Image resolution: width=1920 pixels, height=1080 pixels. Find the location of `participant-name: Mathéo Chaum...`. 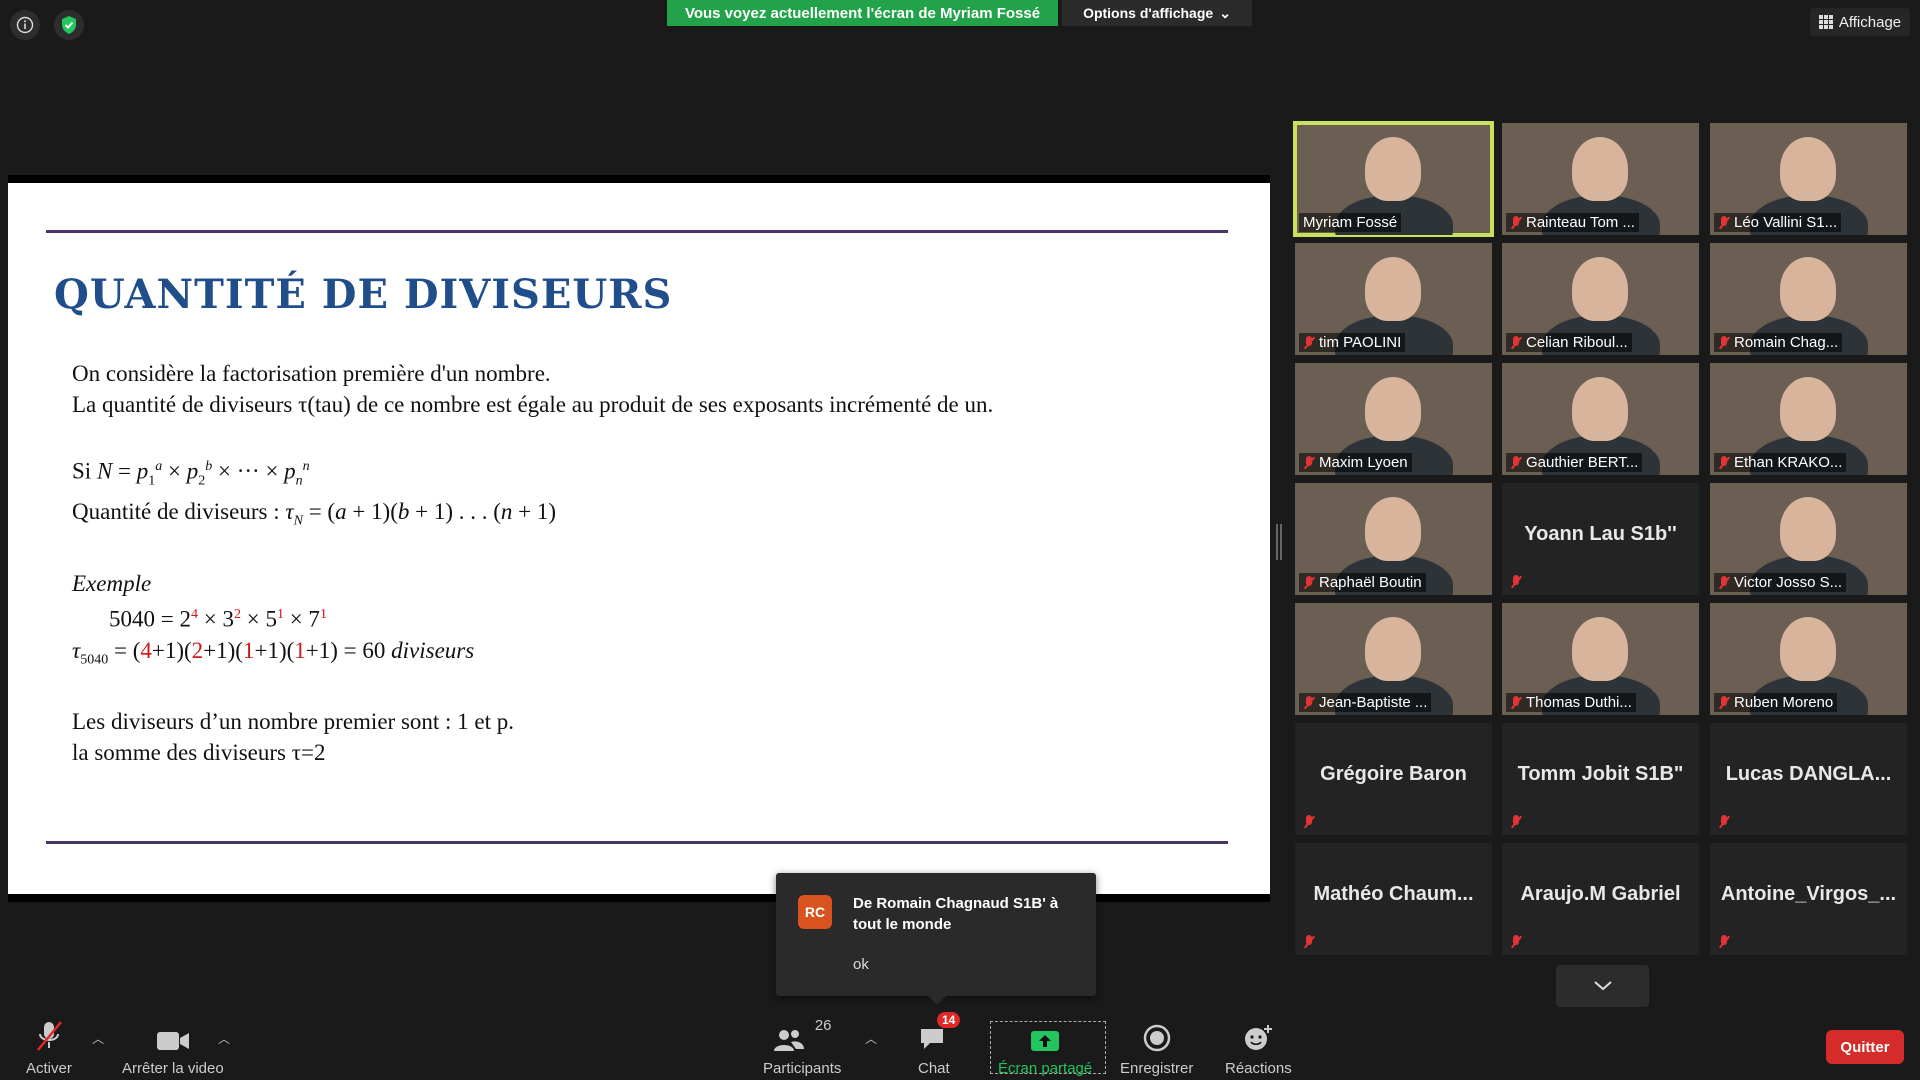

participant-name: Mathéo Chaum... is located at coordinates (1393, 894).